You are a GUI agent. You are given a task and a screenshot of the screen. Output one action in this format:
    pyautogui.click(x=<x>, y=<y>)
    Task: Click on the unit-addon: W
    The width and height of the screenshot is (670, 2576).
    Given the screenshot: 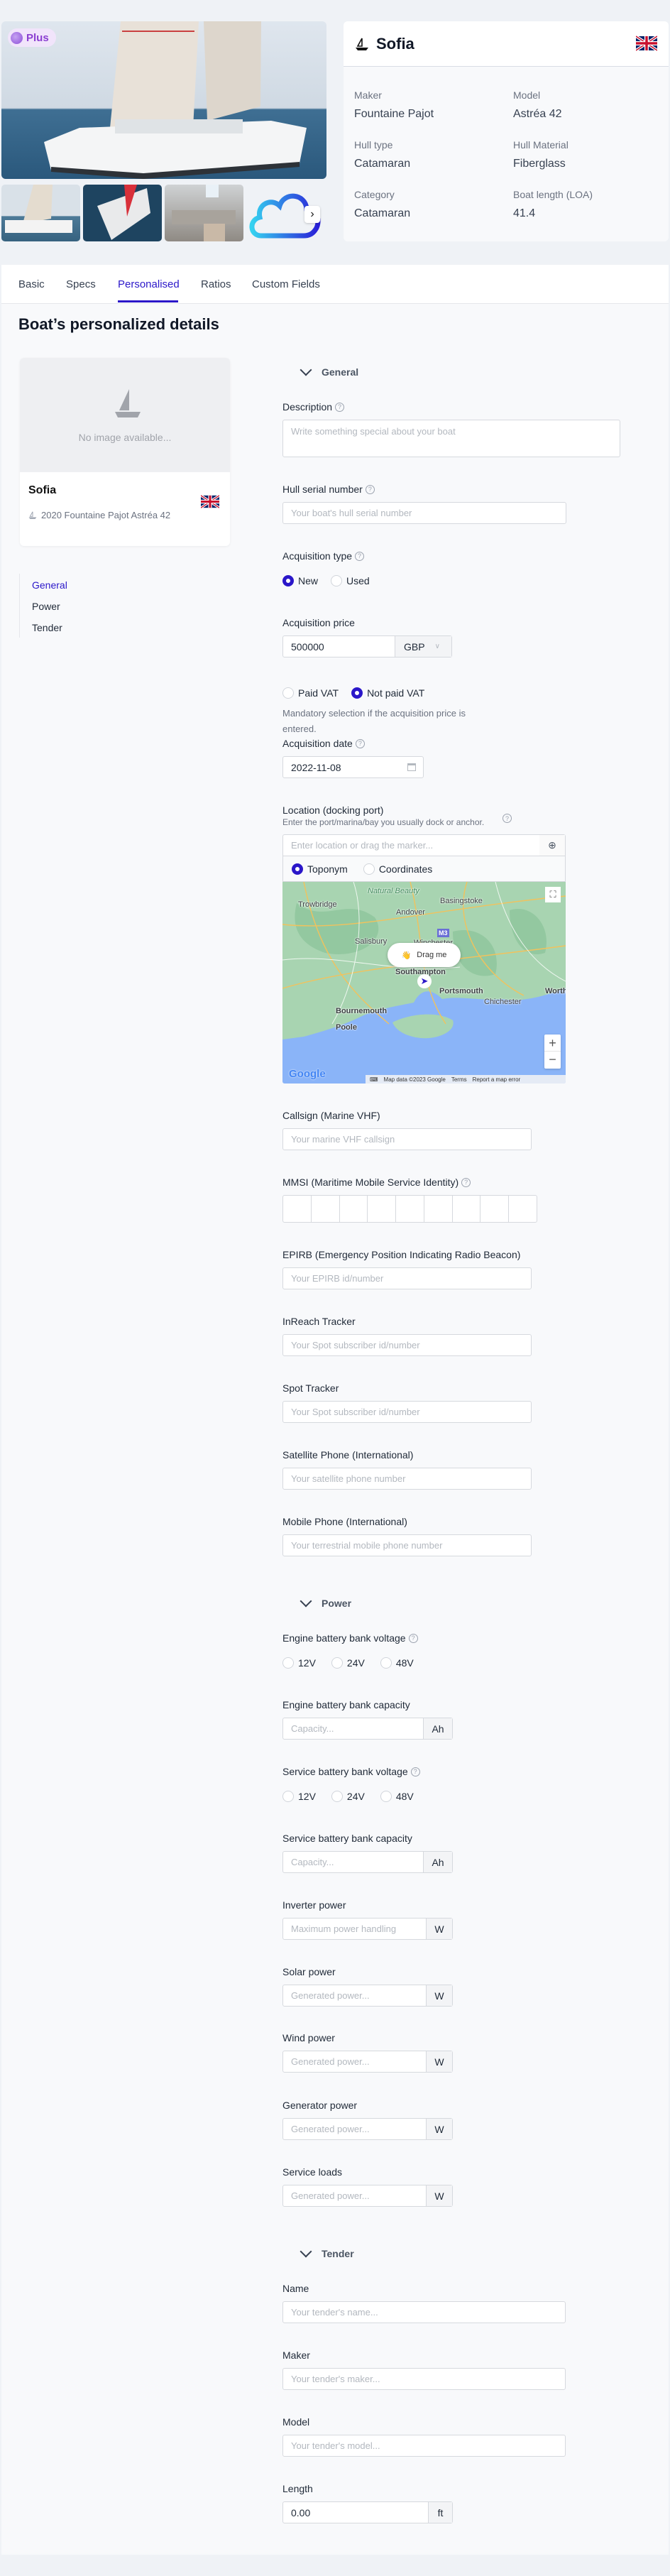 What is the action you would take?
    pyautogui.click(x=439, y=2129)
    